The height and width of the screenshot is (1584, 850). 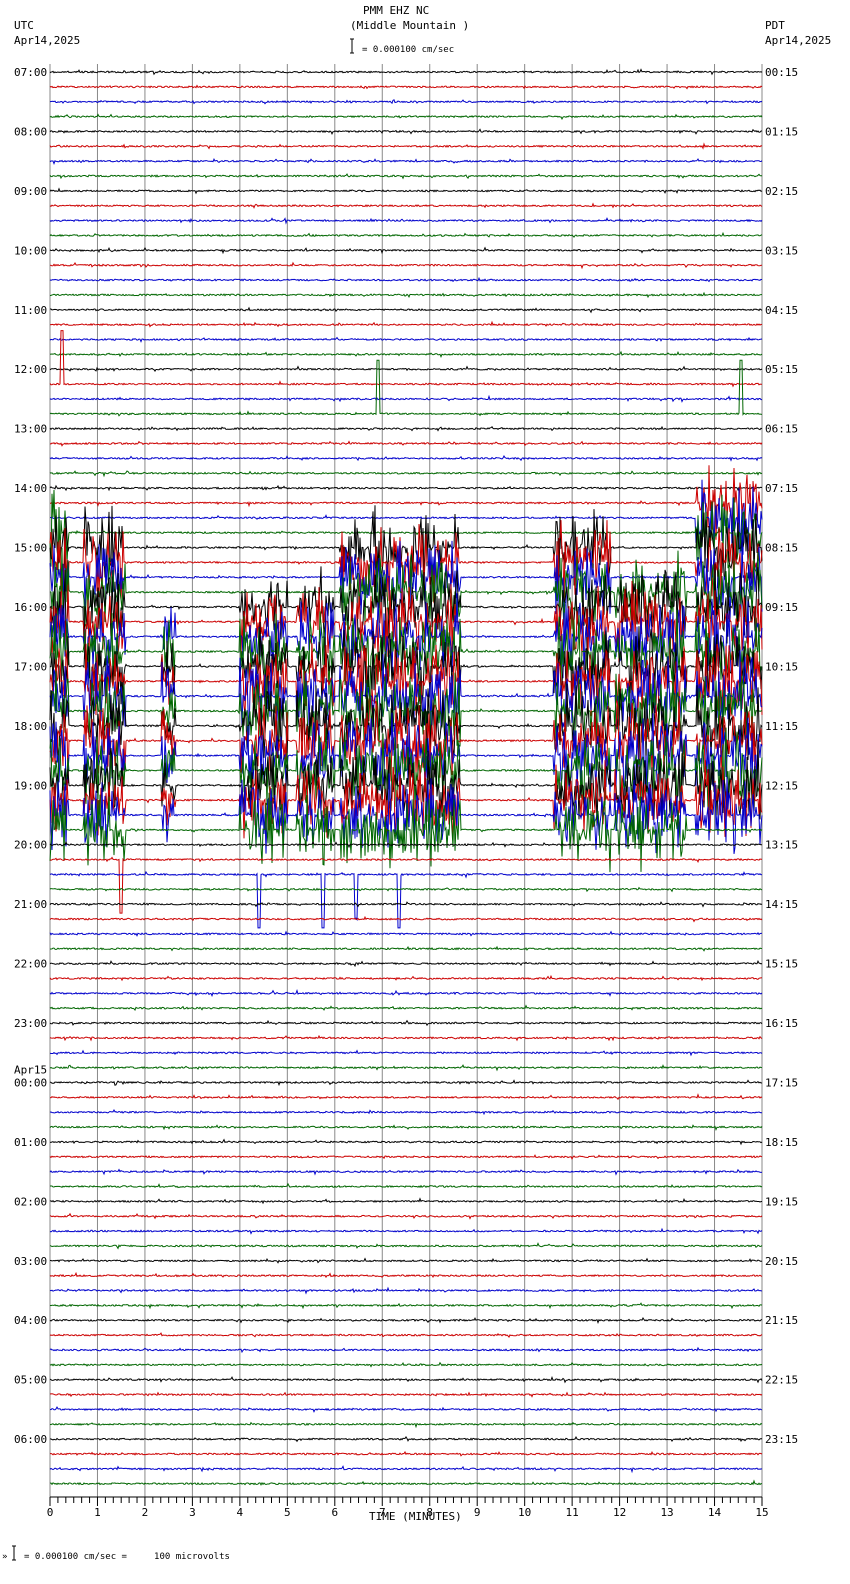 What do you see at coordinates (572, 1512) in the screenshot?
I see `x-tick-label: 11` at bounding box center [572, 1512].